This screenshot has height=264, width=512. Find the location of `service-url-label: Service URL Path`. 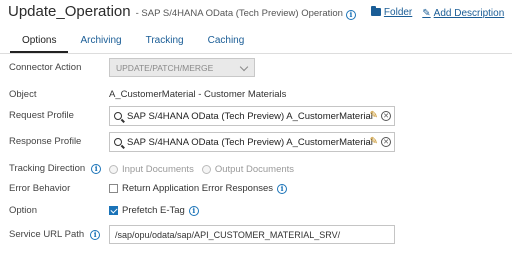

service-url-label: Service URL Path is located at coordinates (47, 234).